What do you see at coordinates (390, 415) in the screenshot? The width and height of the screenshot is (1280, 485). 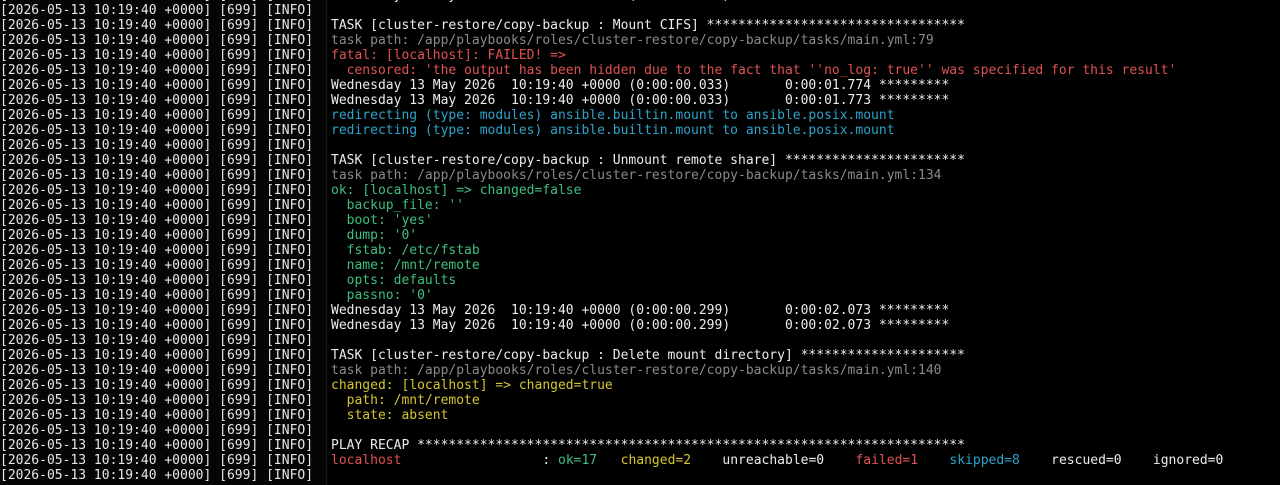 I see `log-line-message: state: absent` at bounding box center [390, 415].